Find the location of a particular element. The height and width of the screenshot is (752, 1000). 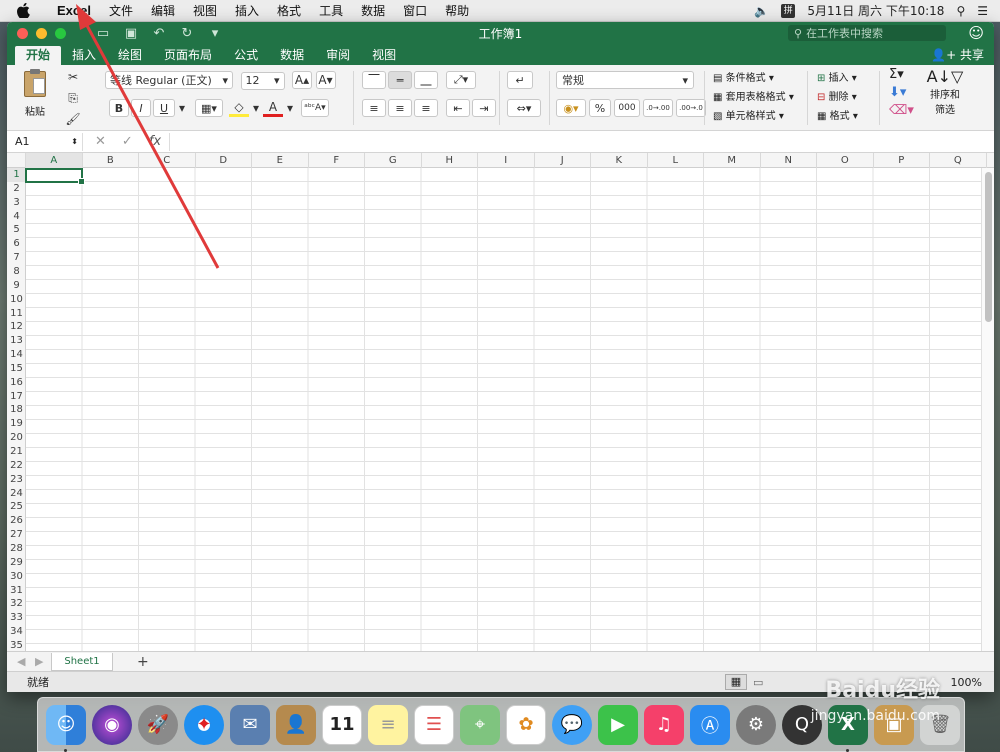

menu-help: 帮助 is located at coordinates (457, 11).